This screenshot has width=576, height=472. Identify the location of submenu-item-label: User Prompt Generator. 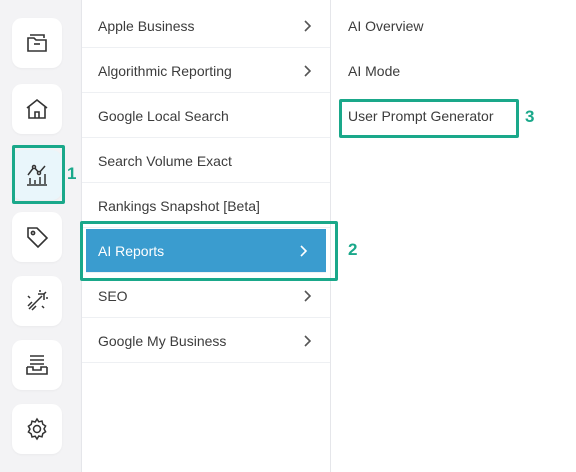
(421, 116).